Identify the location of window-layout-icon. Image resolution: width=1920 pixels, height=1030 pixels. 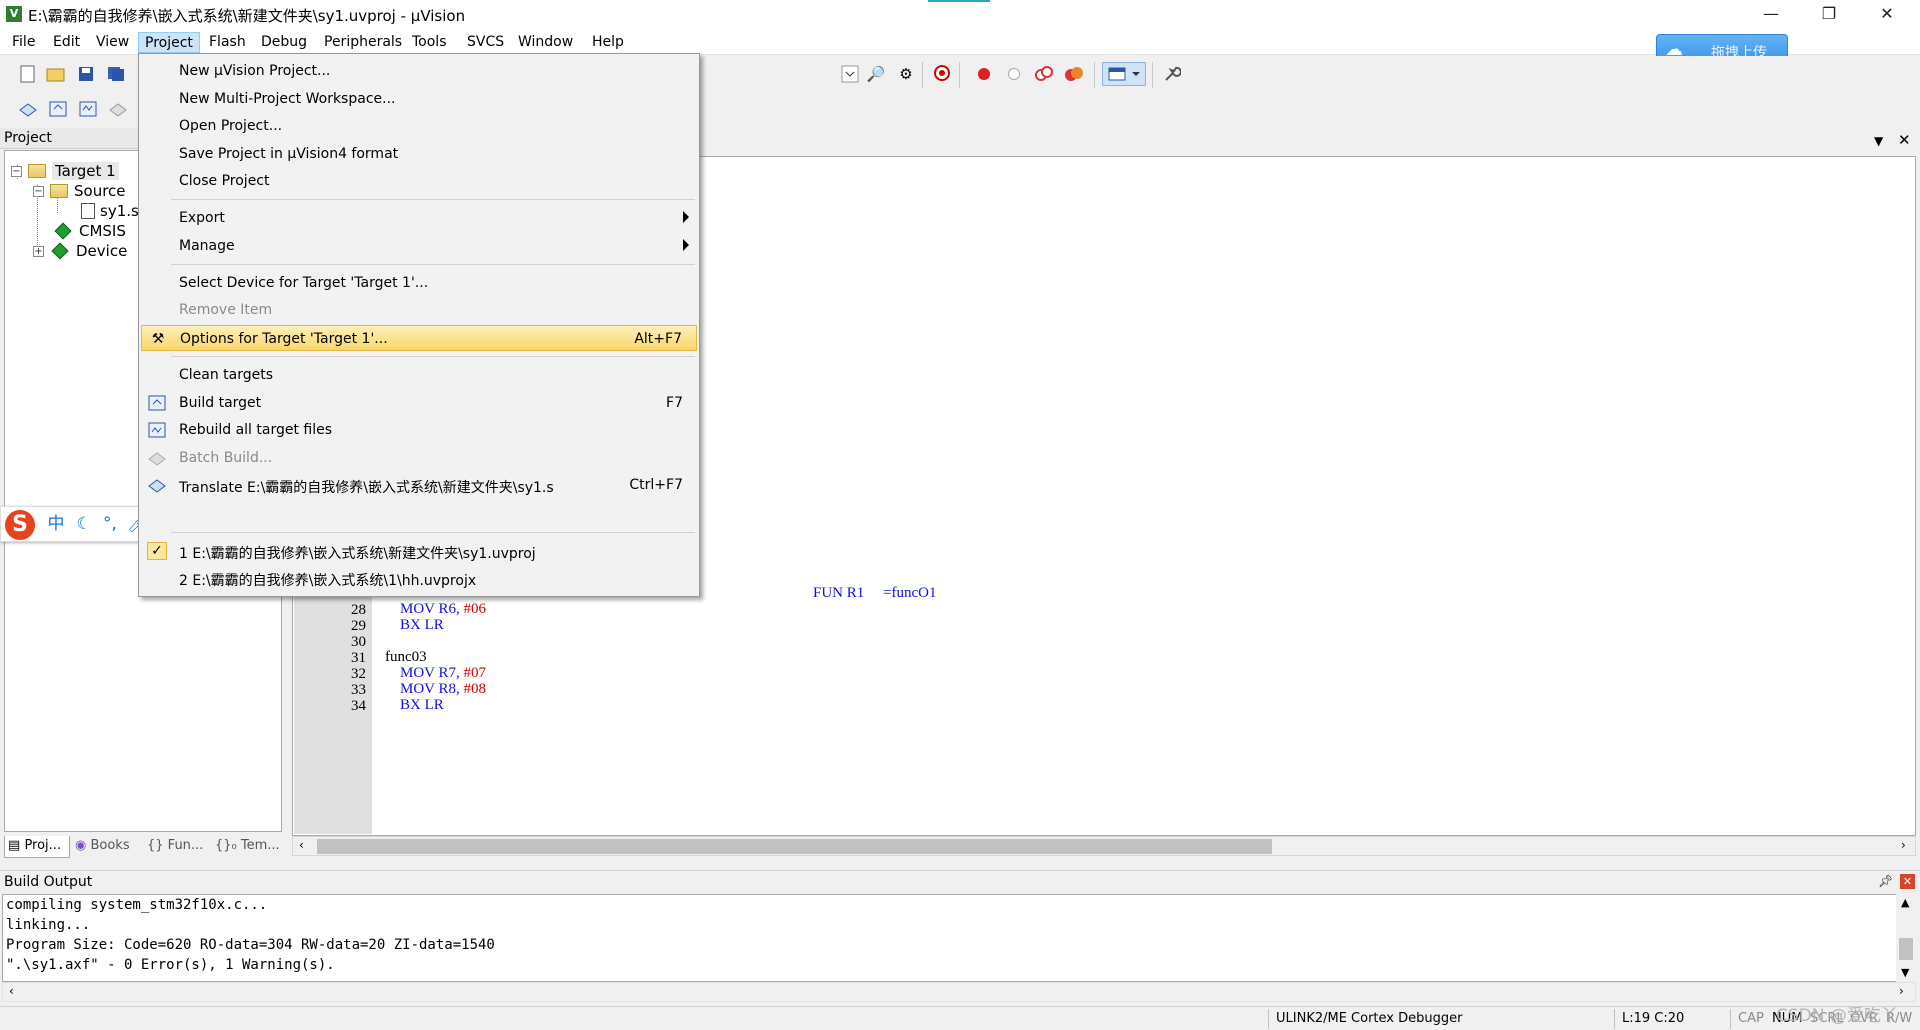
(1124, 74).